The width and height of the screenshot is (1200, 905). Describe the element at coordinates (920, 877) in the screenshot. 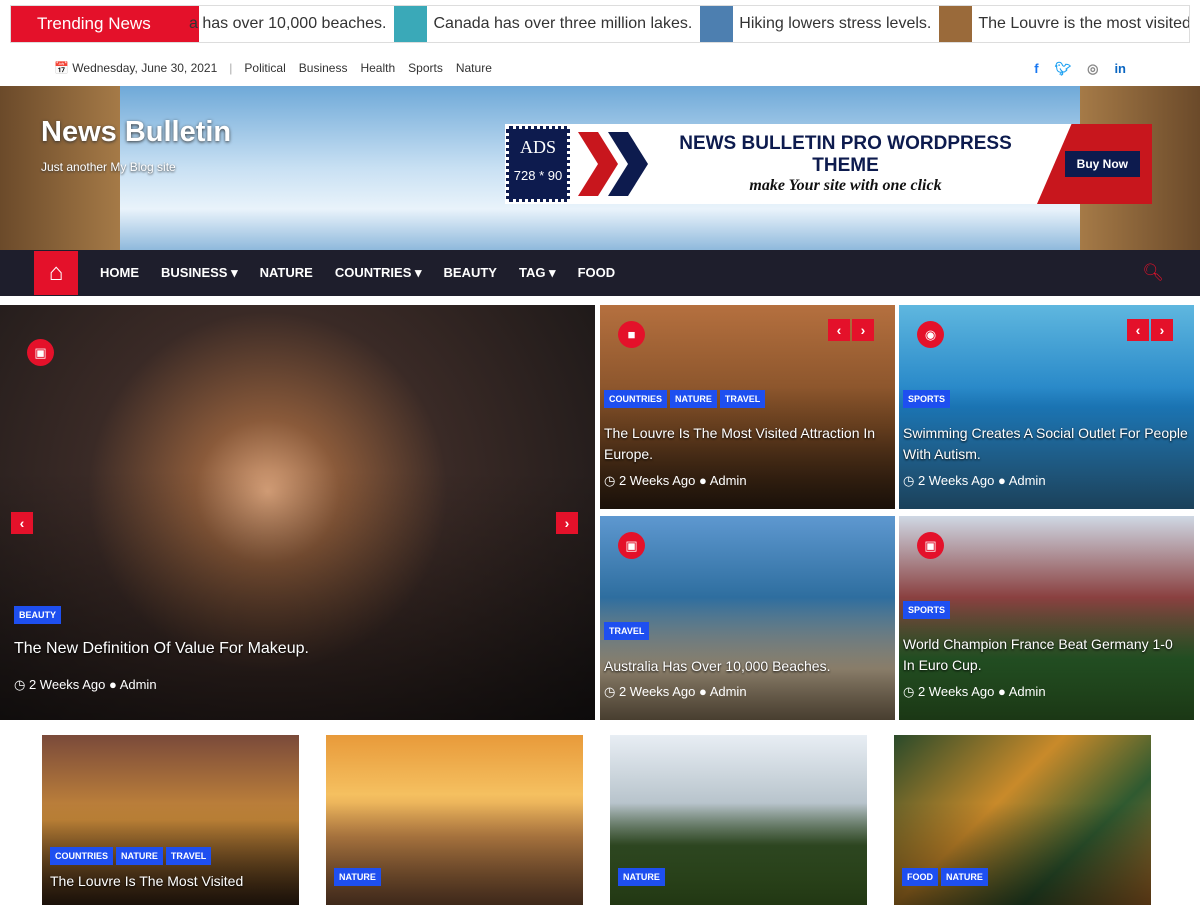

I see `category-badge: Food` at that location.